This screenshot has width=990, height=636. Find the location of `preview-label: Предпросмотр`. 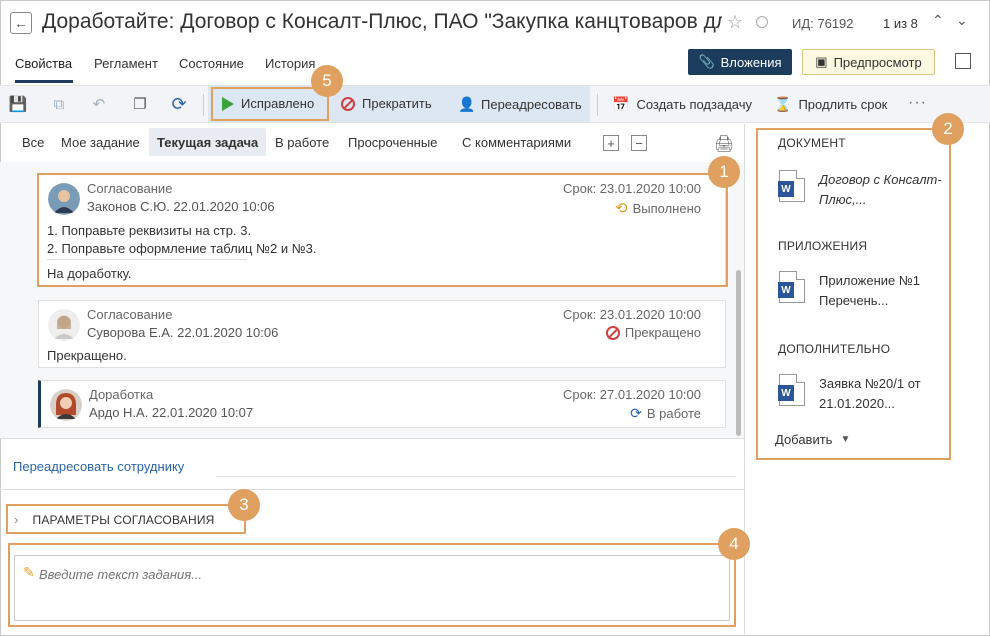

preview-label: Предпросмотр is located at coordinates (877, 62).